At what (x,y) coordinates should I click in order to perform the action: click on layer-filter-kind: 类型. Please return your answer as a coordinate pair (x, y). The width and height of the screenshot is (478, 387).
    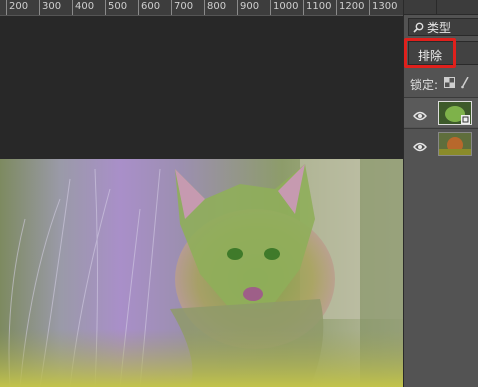
    Looking at the image, I should click on (443, 27).